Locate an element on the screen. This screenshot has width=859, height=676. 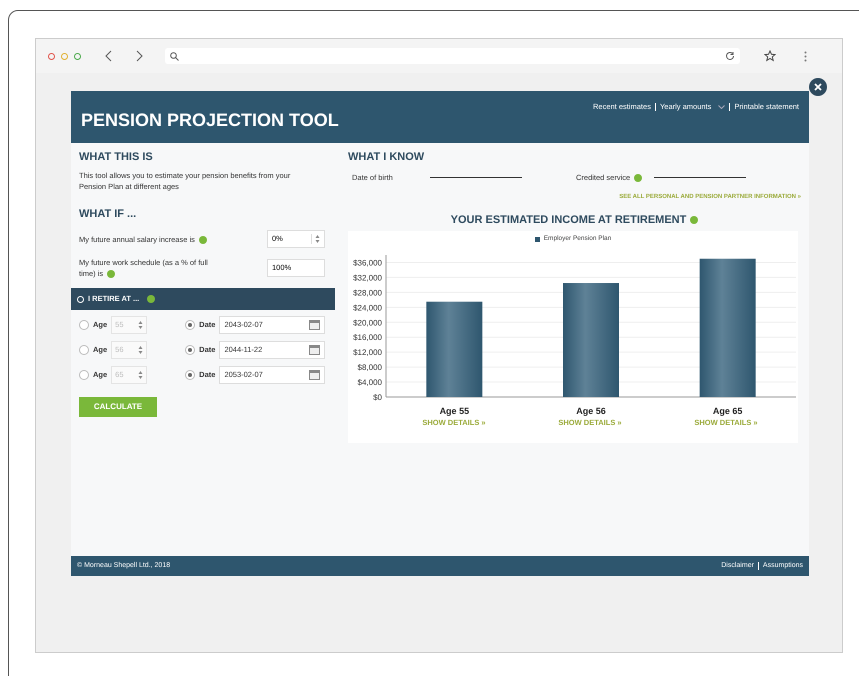
section-heading: WHAT THIS IS is located at coordinates (116, 157).